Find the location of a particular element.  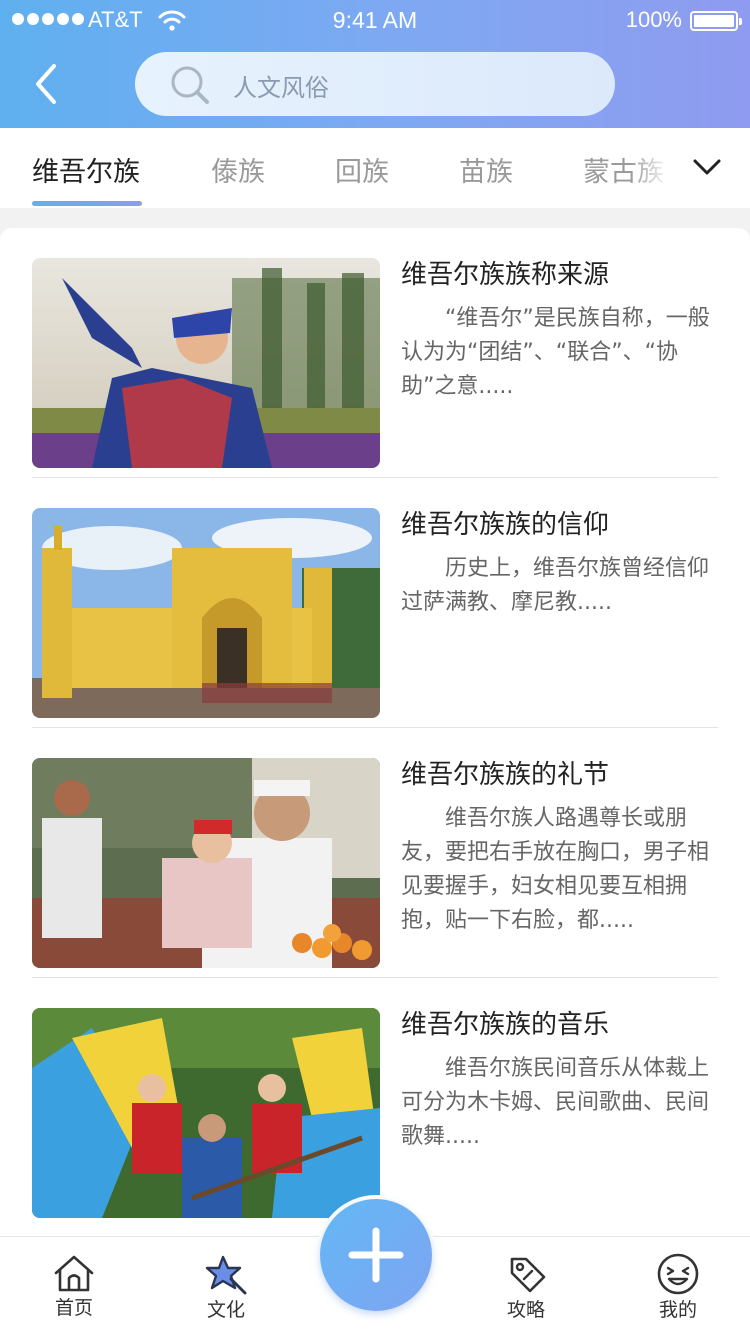

active-tab-indicator is located at coordinates (87, 203).